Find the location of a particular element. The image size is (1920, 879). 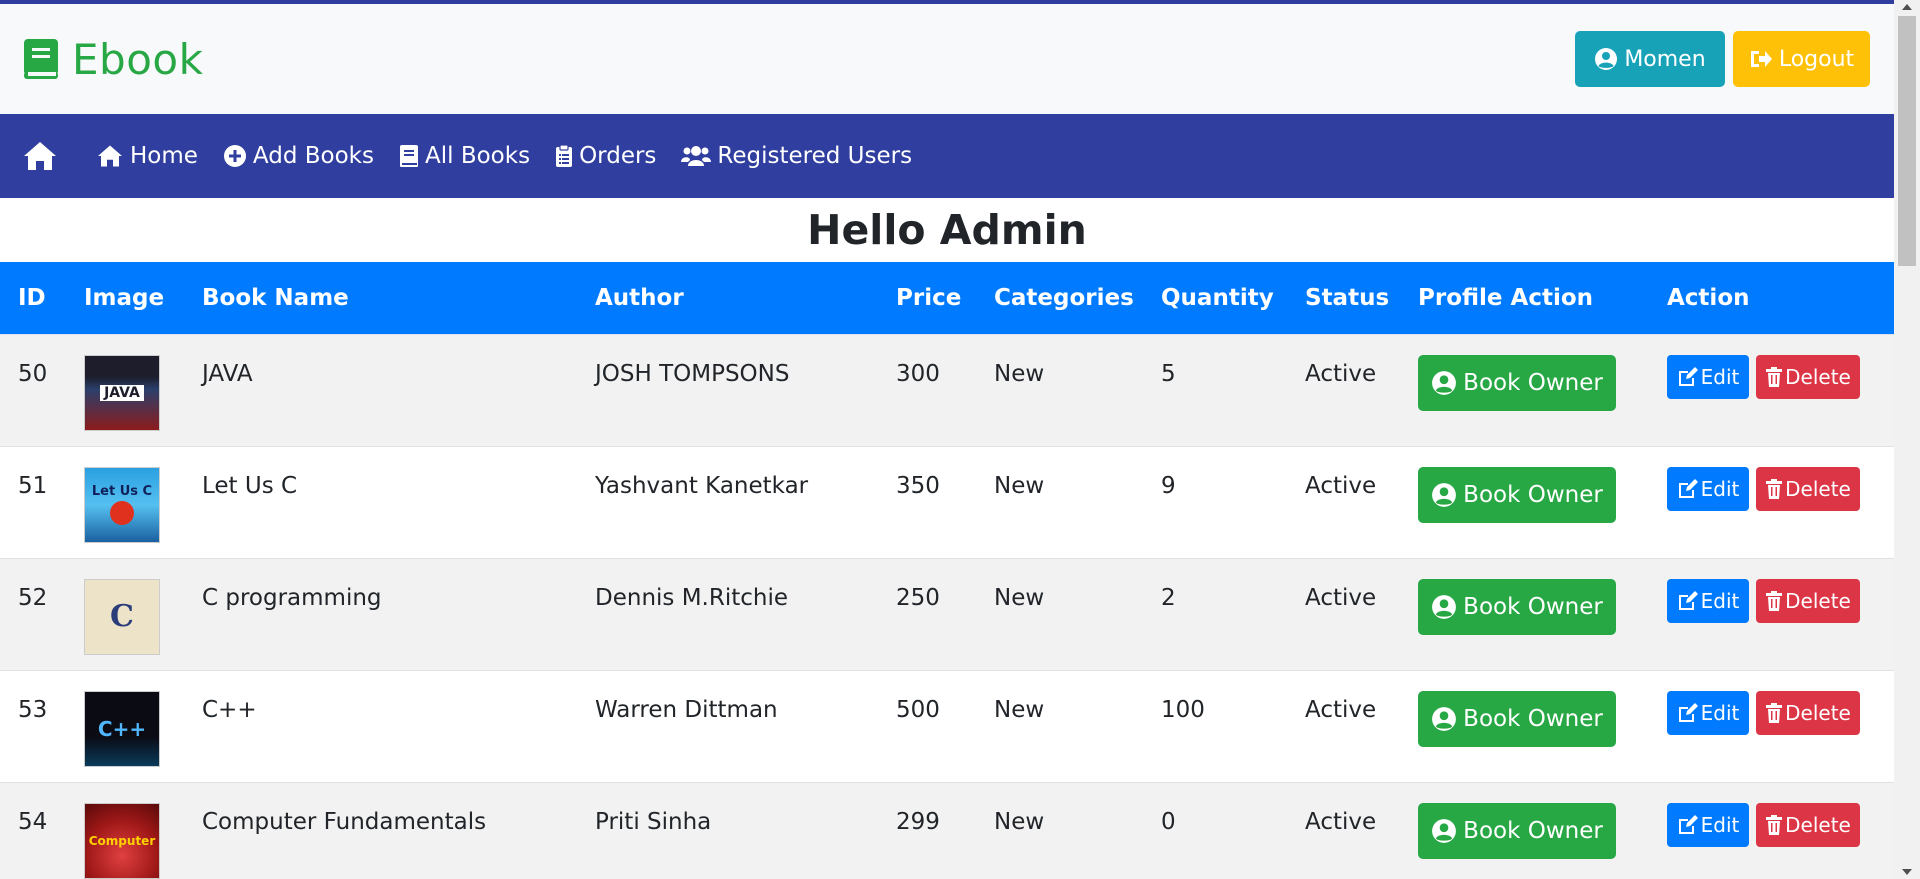

scroll-down-arrow-icon is located at coordinates (1907, 872).